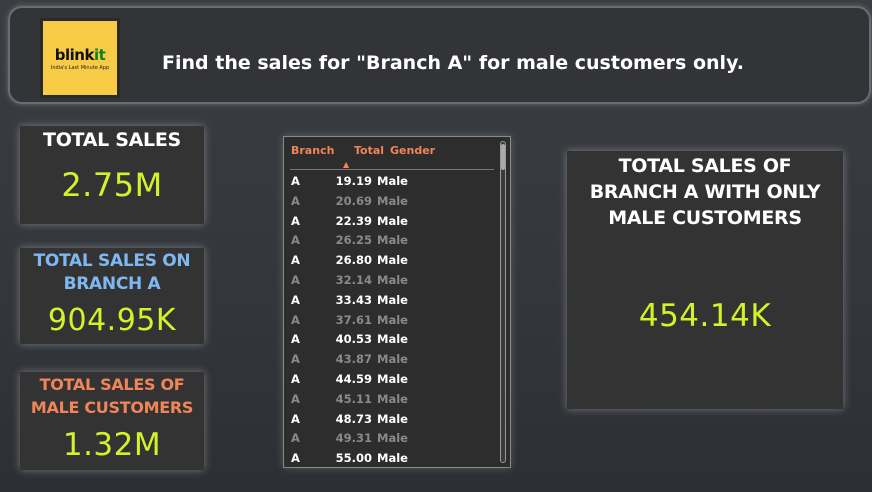  What do you see at coordinates (353, 220) in the screenshot?
I see `cell-total: 22.39` at bounding box center [353, 220].